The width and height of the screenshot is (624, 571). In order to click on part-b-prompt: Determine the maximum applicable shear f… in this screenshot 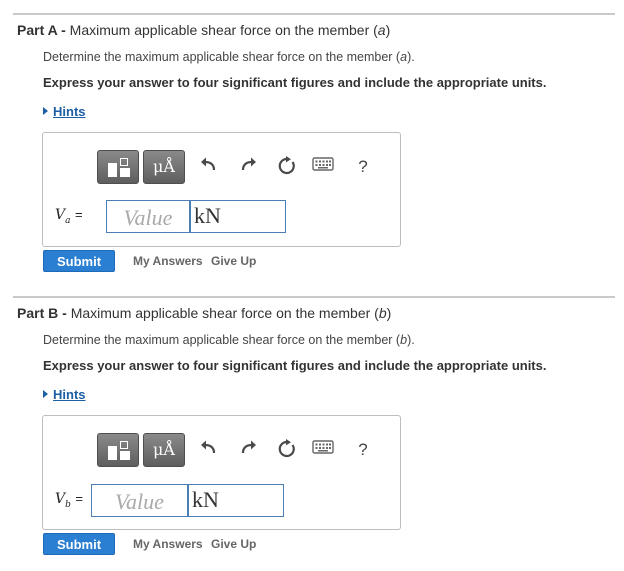, I will do `click(229, 340)`.